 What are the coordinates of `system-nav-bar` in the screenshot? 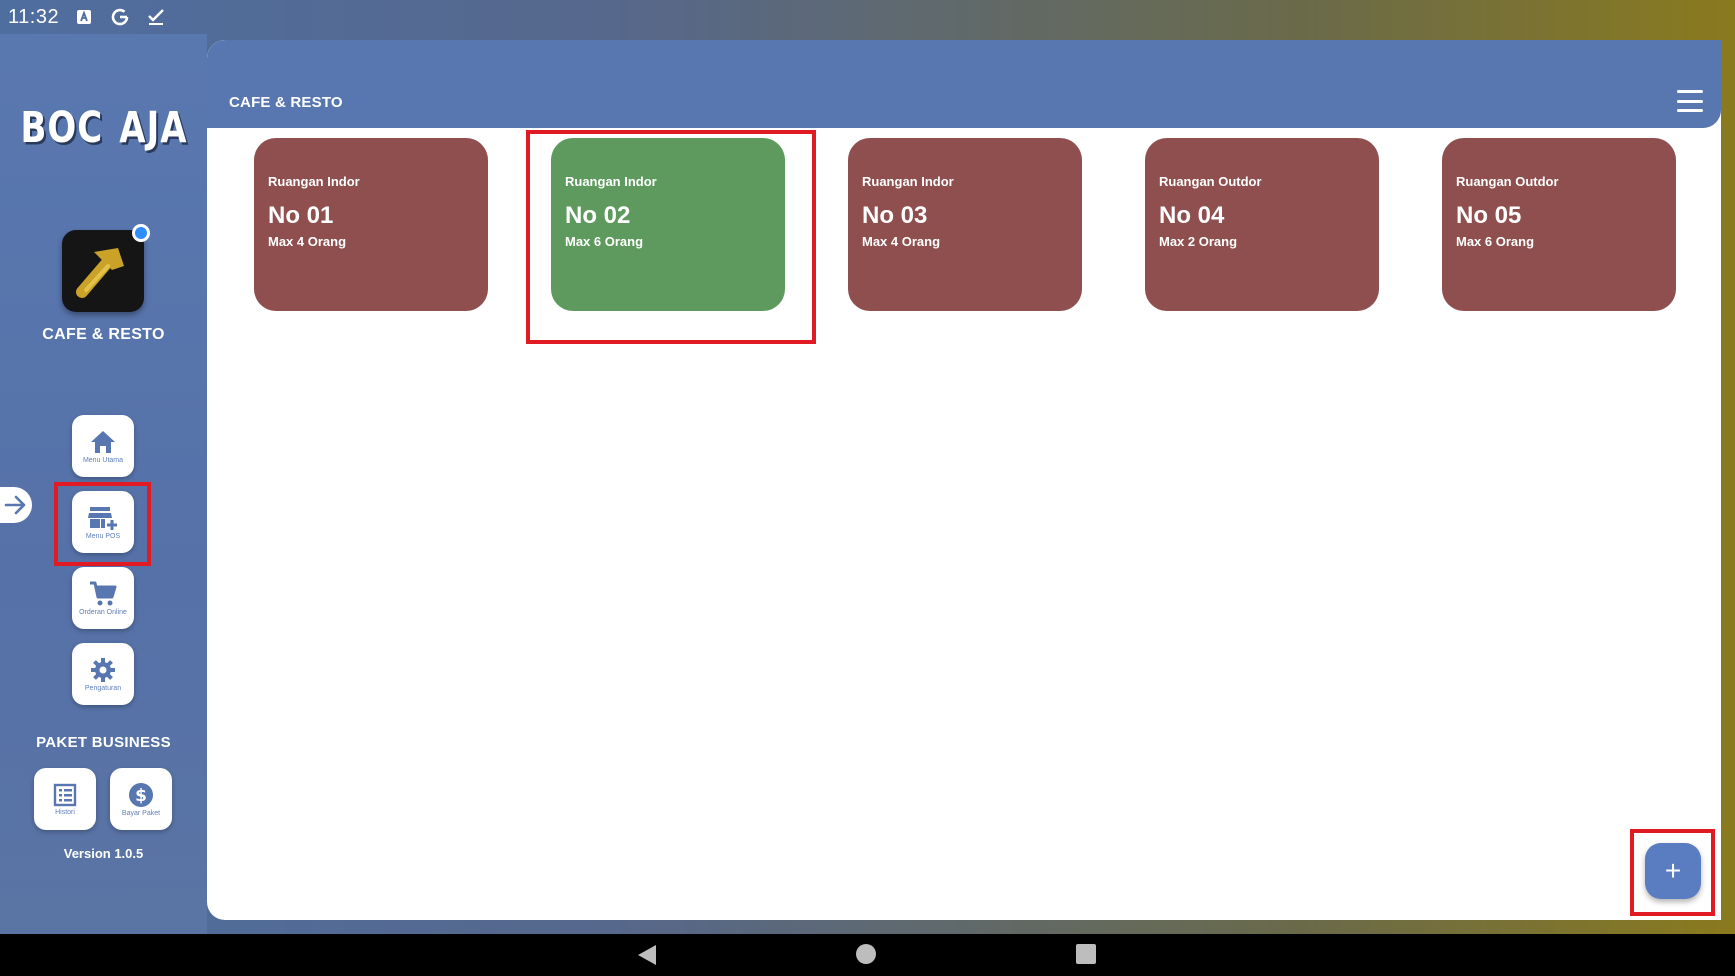 It's located at (867, 955).